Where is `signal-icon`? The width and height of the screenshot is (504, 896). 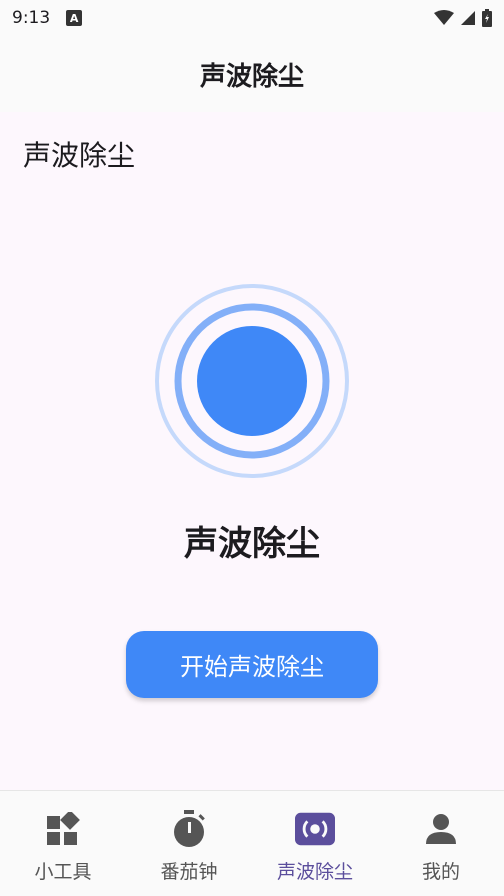 signal-icon is located at coordinates (468, 18).